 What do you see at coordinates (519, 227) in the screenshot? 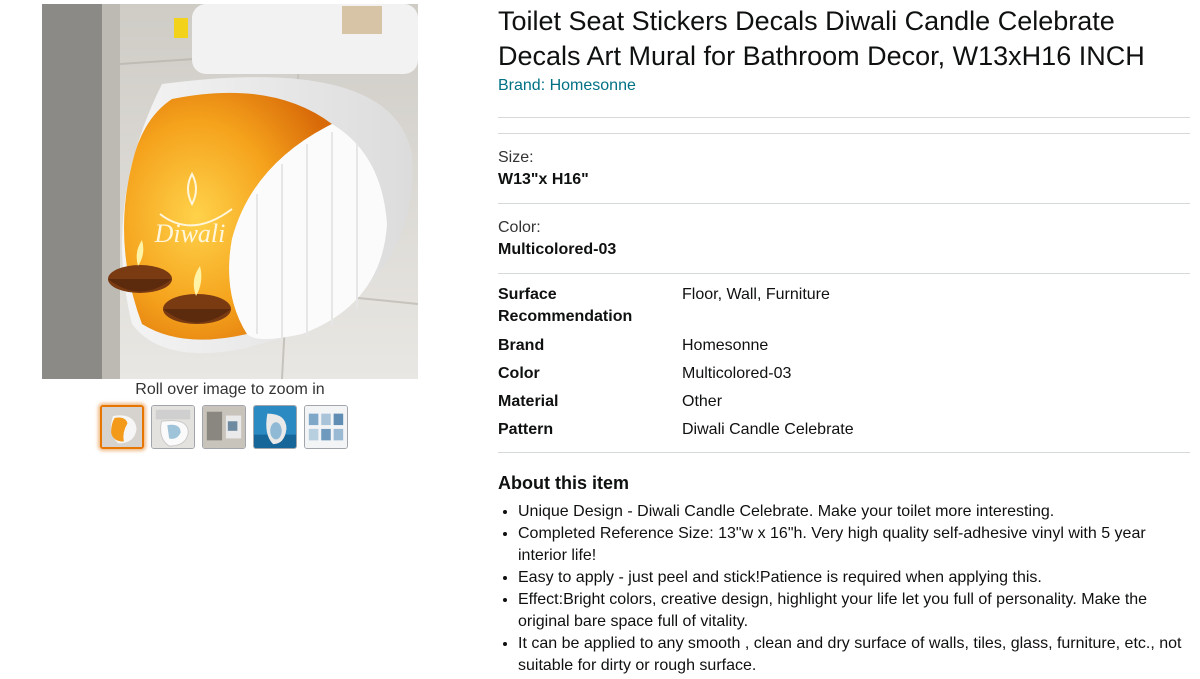
I see `color-label: Color:` at bounding box center [519, 227].